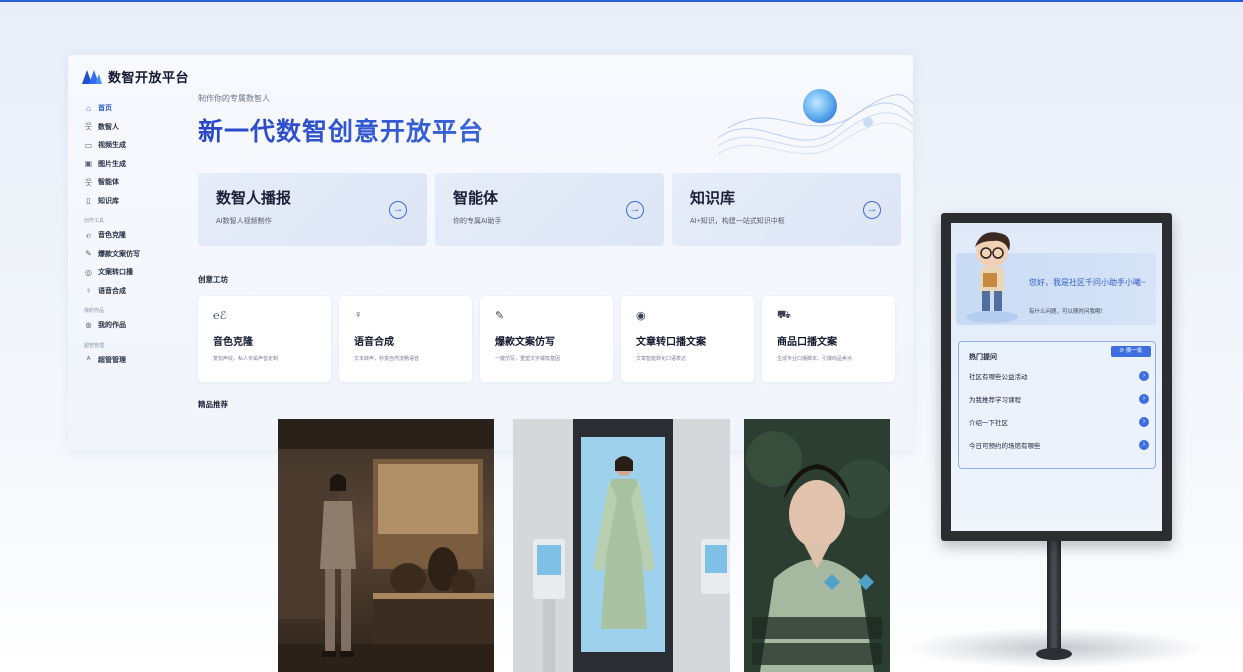 Image resolution: width=1243 pixels, height=672 pixels. What do you see at coordinates (1134, 351) in the screenshot?
I see `refresh-label: 换一批` at bounding box center [1134, 351].